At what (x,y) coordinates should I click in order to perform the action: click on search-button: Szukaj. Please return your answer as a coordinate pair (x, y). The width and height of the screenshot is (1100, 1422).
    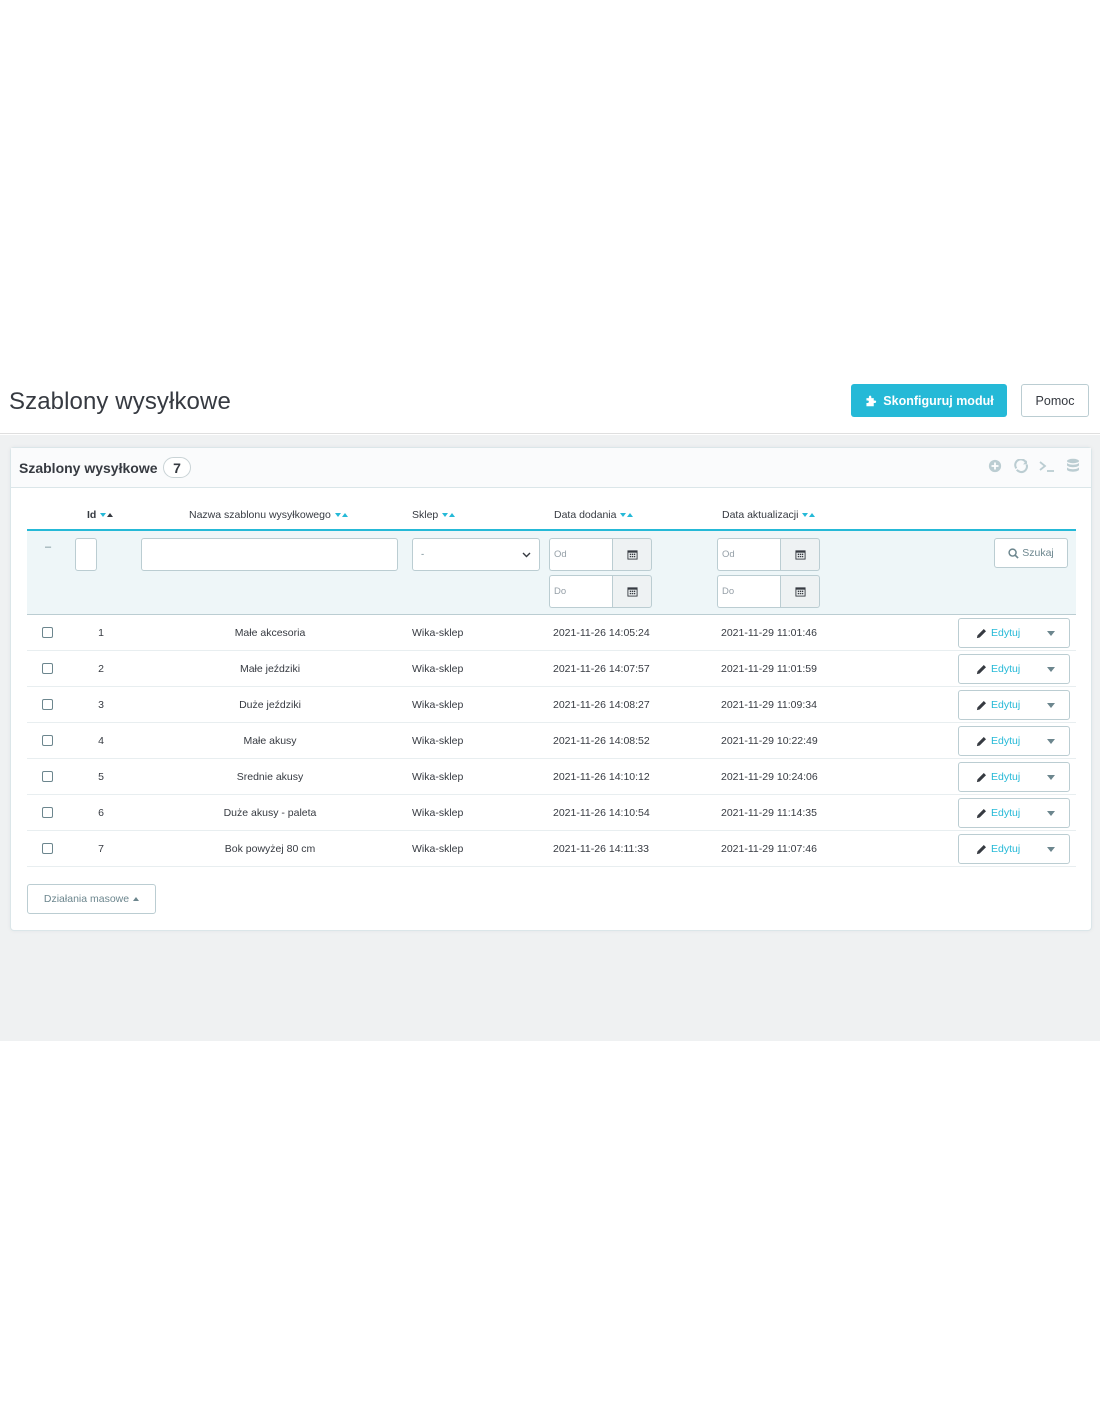
    Looking at the image, I should click on (1031, 553).